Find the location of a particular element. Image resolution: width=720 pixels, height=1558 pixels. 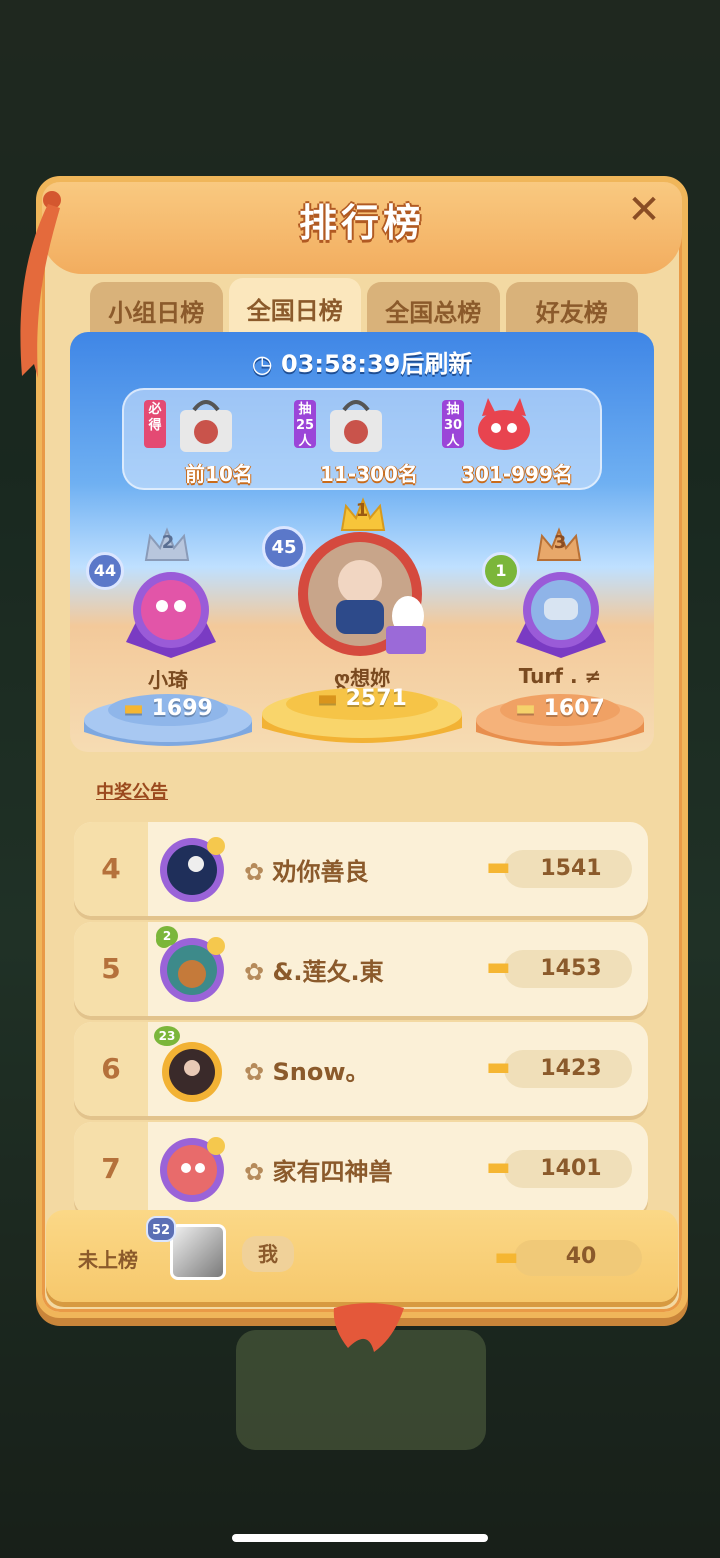

tab-national-total: 全国总榜 is located at coordinates (433, 310).